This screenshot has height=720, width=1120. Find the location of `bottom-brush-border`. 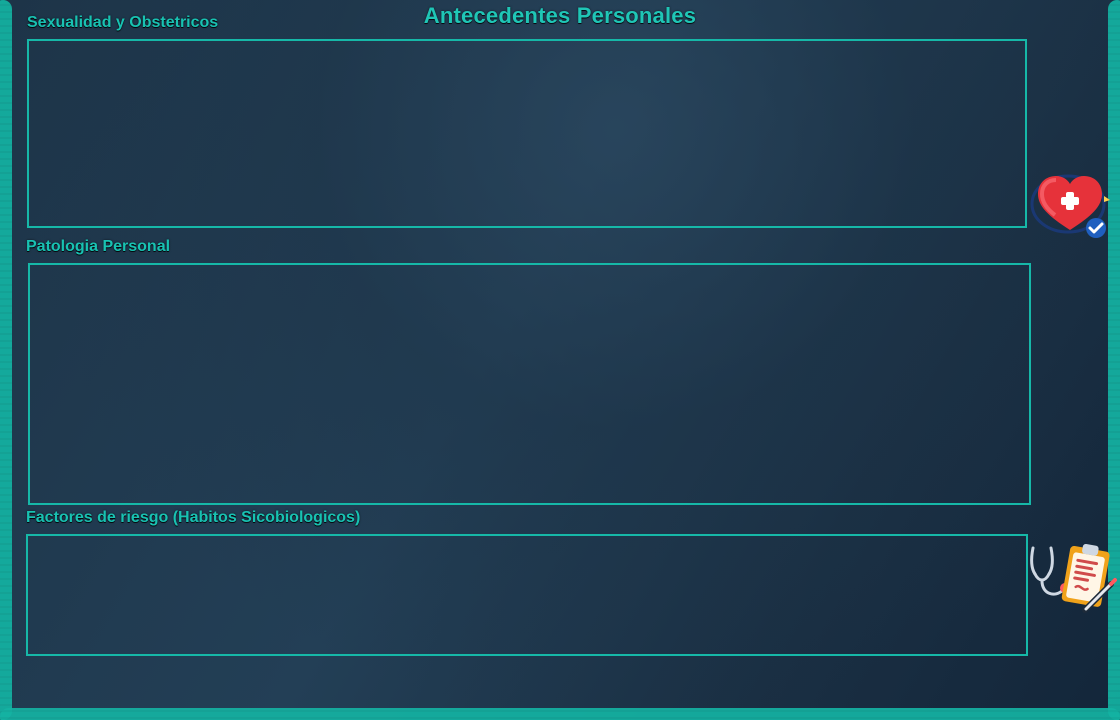

bottom-brush-border is located at coordinates (560, 714).